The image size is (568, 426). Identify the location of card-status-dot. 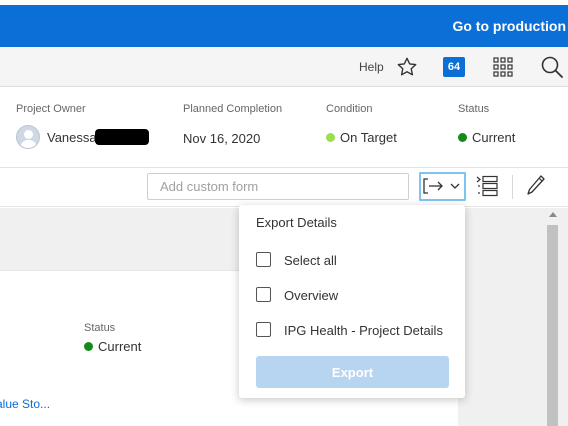
(88, 346).